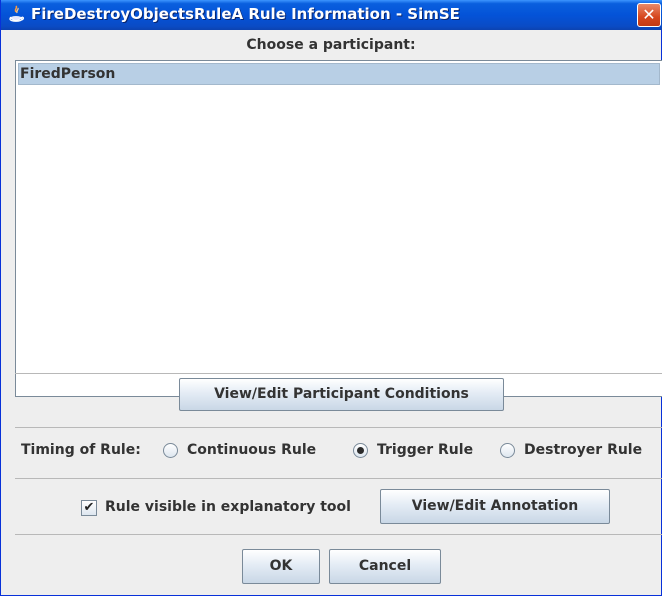 The width and height of the screenshot is (662, 596). Describe the element at coordinates (339, 74) in the screenshot. I see `participant-list-item: FiredPerson` at that location.